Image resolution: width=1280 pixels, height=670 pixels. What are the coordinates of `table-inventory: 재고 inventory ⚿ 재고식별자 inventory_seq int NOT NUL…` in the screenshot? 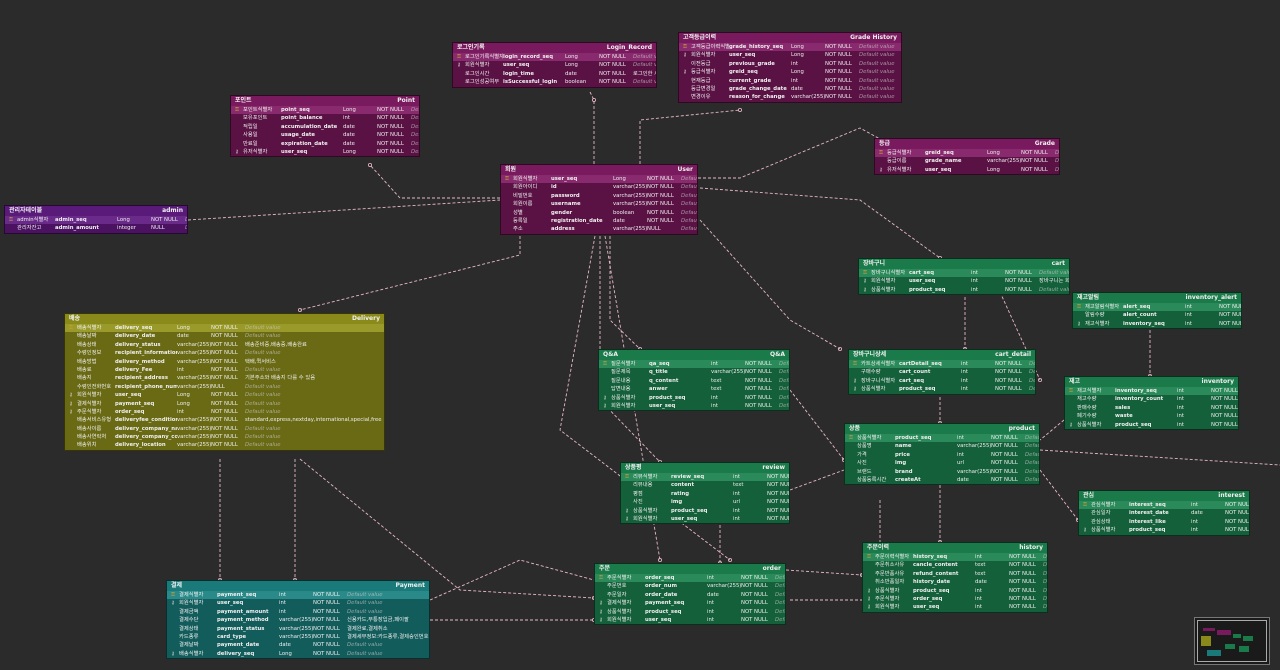 It's located at (1151, 403).